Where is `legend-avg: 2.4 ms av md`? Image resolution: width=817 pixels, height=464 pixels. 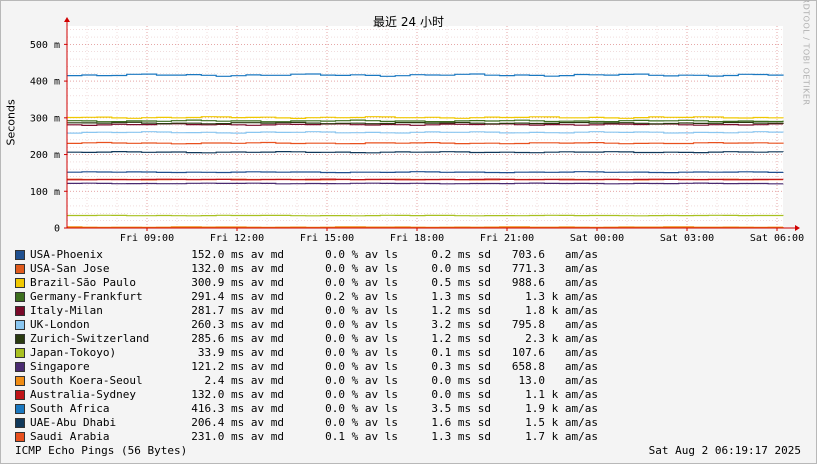
legend-avg: 2.4 ms av md is located at coordinates (244, 380).